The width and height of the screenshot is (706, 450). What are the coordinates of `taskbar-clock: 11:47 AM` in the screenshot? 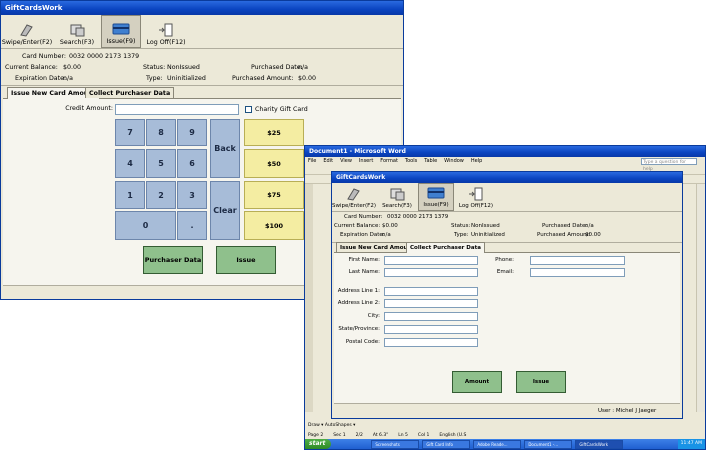 It's located at (691, 444).